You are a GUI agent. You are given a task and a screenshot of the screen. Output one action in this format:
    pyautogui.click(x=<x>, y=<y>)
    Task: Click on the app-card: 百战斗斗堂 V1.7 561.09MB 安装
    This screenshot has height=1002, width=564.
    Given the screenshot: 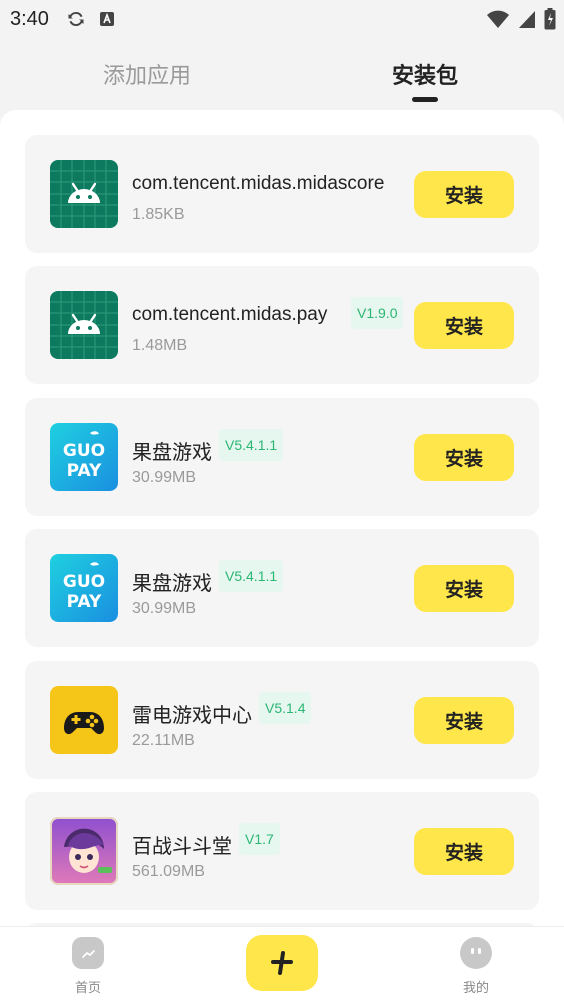 What is the action you would take?
    pyautogui.click(x=282, y=851)
    